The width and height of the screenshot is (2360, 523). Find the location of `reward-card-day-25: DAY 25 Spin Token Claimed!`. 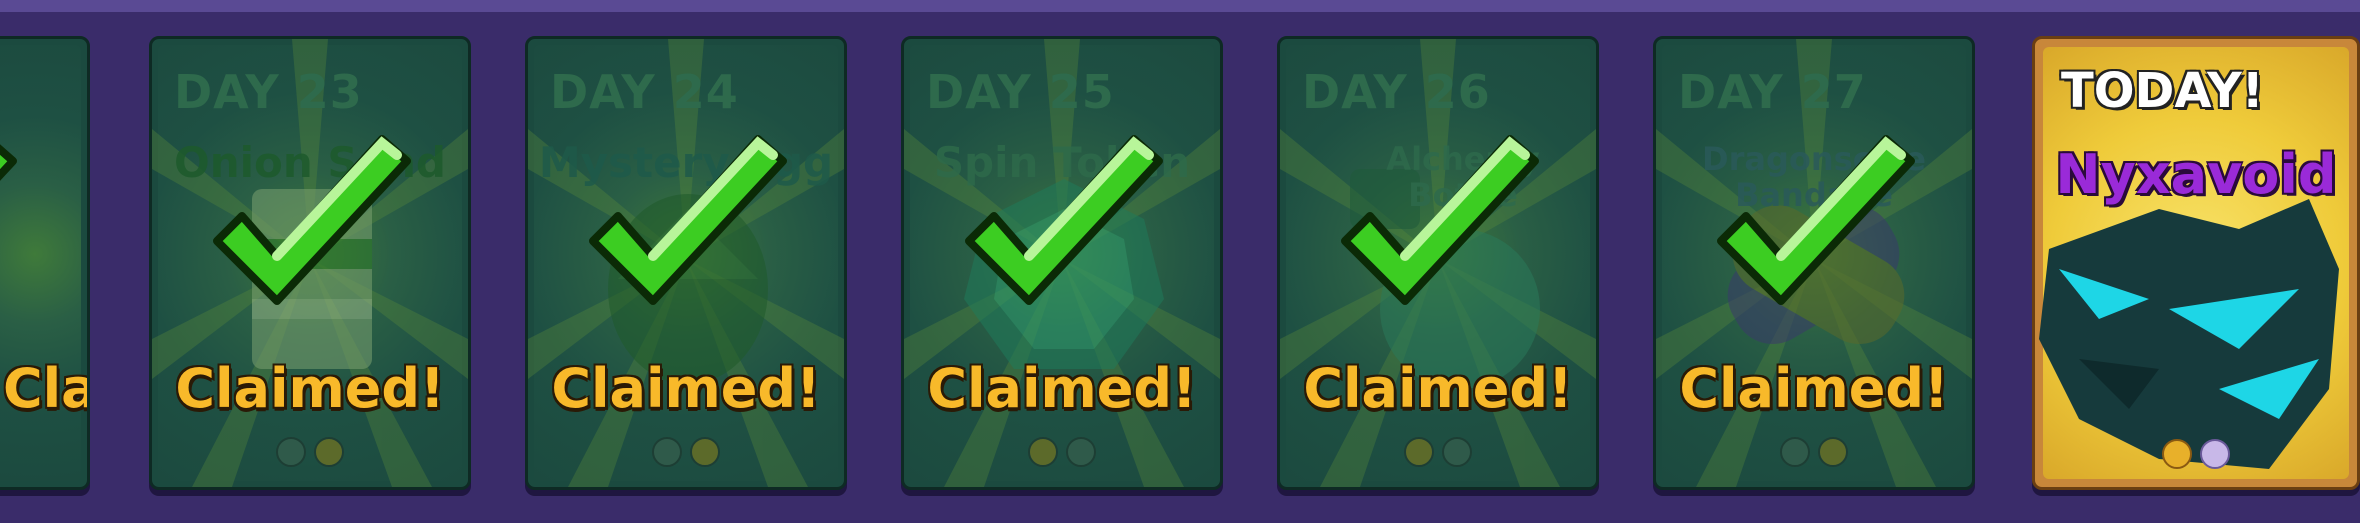

reward-card-day-25: DAY 25 Spin Token Claimed! is located at coordinates (1062, 263).